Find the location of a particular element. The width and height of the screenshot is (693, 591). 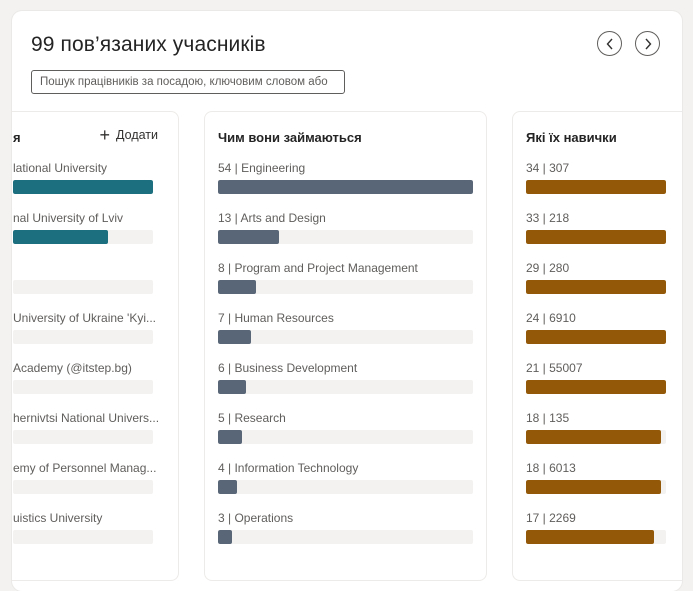

item-label: 18 | 135 is located at coordinates (548, 418).